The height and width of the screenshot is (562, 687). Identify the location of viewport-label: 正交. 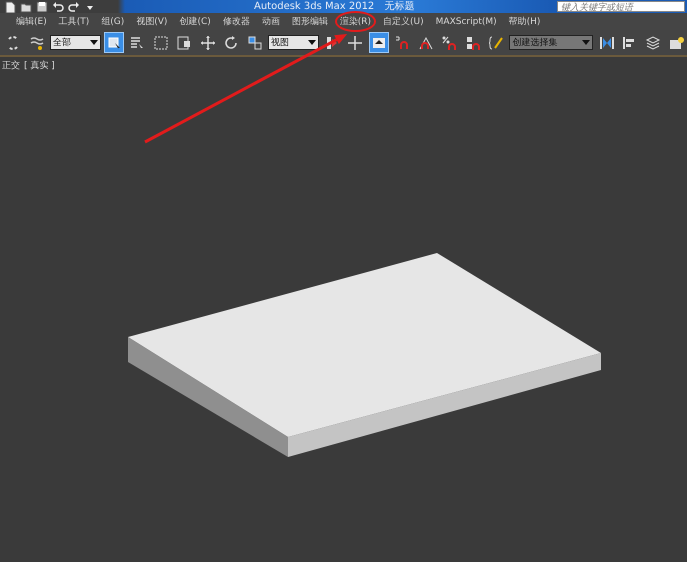
(11, 65).